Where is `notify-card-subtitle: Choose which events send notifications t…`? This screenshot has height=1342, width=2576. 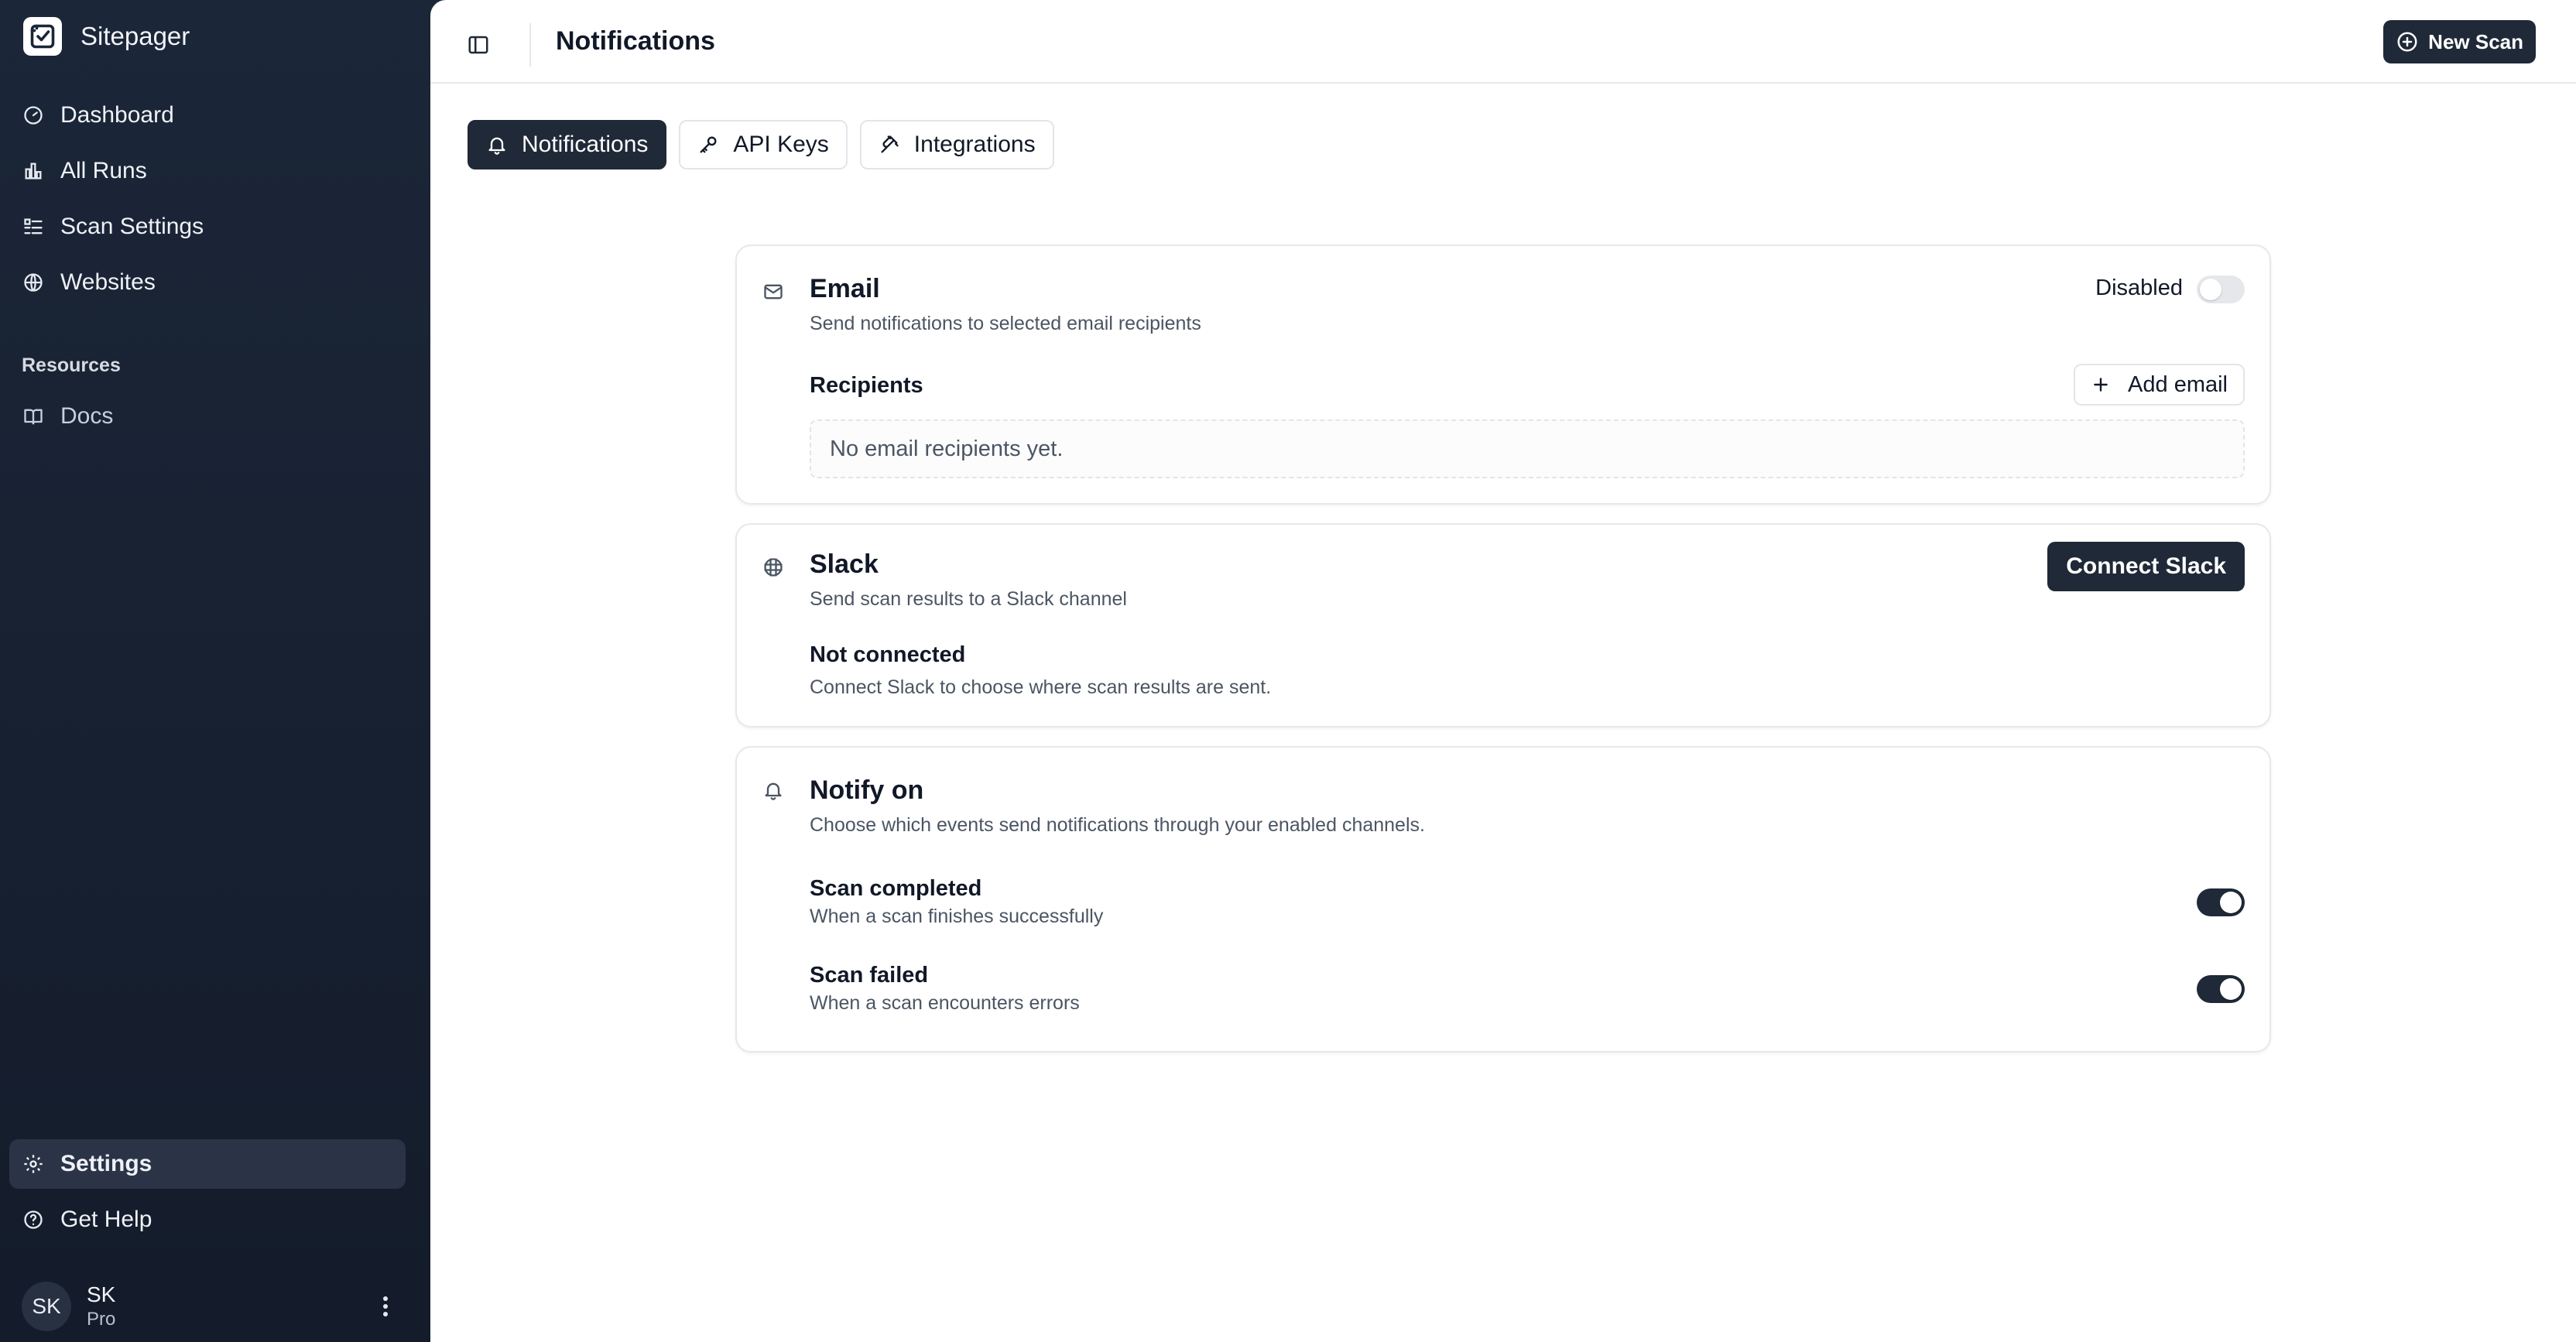 notify-card-subtitle: Choose which events send notifications t… is located at coordinates (1117, 825).